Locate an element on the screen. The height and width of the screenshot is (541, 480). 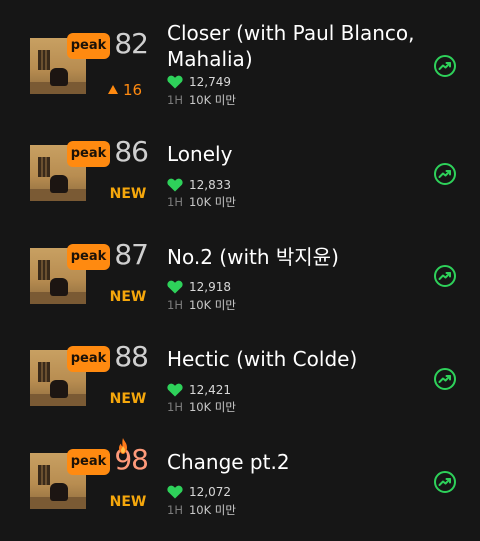
like-count: 12,918 is located at coordinates (210, 287).